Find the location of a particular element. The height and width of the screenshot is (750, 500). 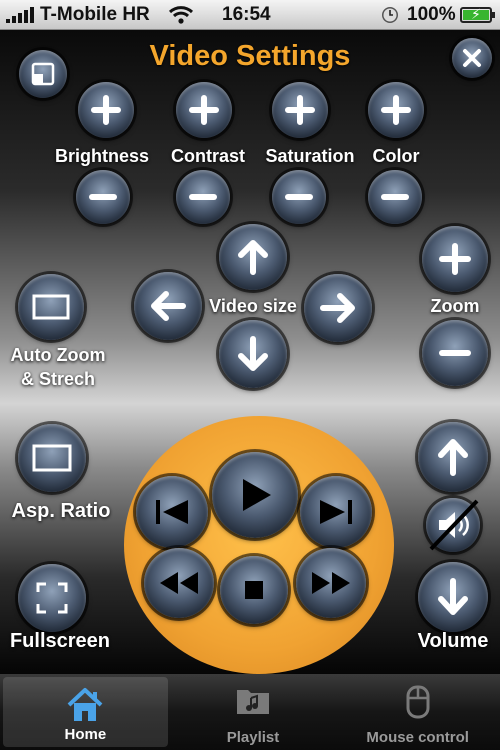

color-minus-button is located at coordinates (395, 197).